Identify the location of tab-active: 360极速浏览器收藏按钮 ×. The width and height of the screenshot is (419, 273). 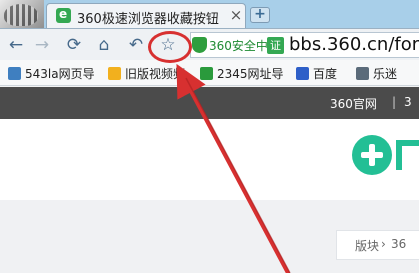
(146, 15).